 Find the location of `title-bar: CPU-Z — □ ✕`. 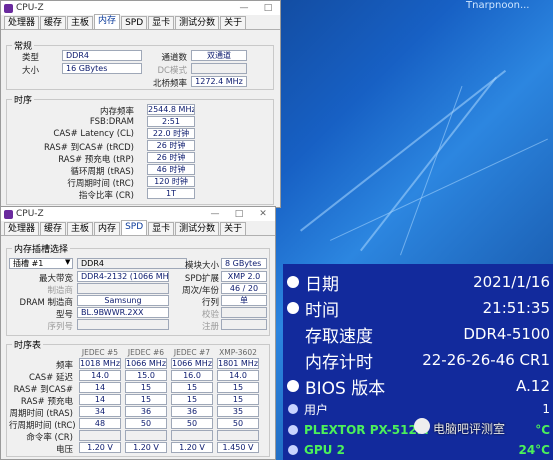

title-bar: CPU-Z — □ ✕ is located at coordinates (138, 214).